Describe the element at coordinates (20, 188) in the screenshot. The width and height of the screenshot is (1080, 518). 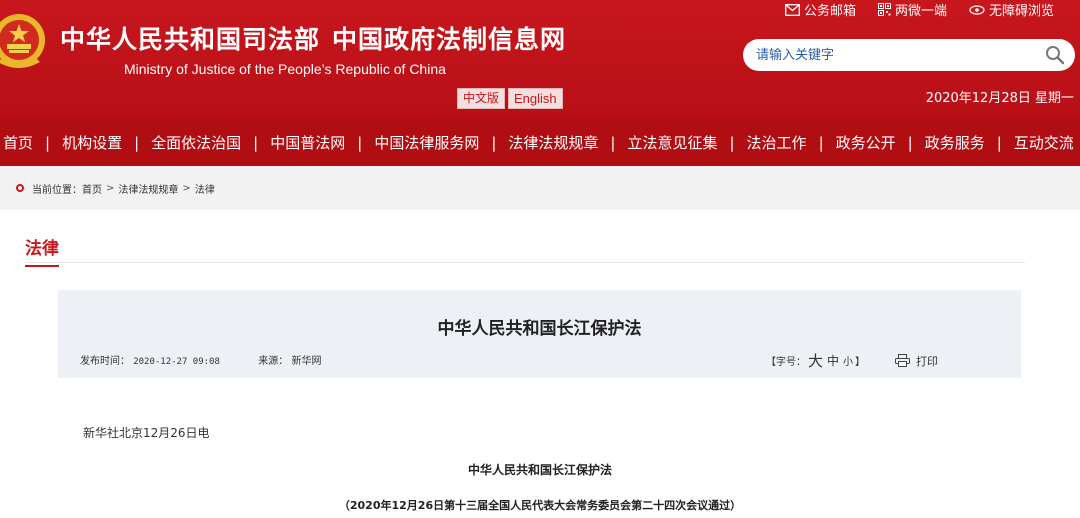
I see `location-dot-icon` at that location.